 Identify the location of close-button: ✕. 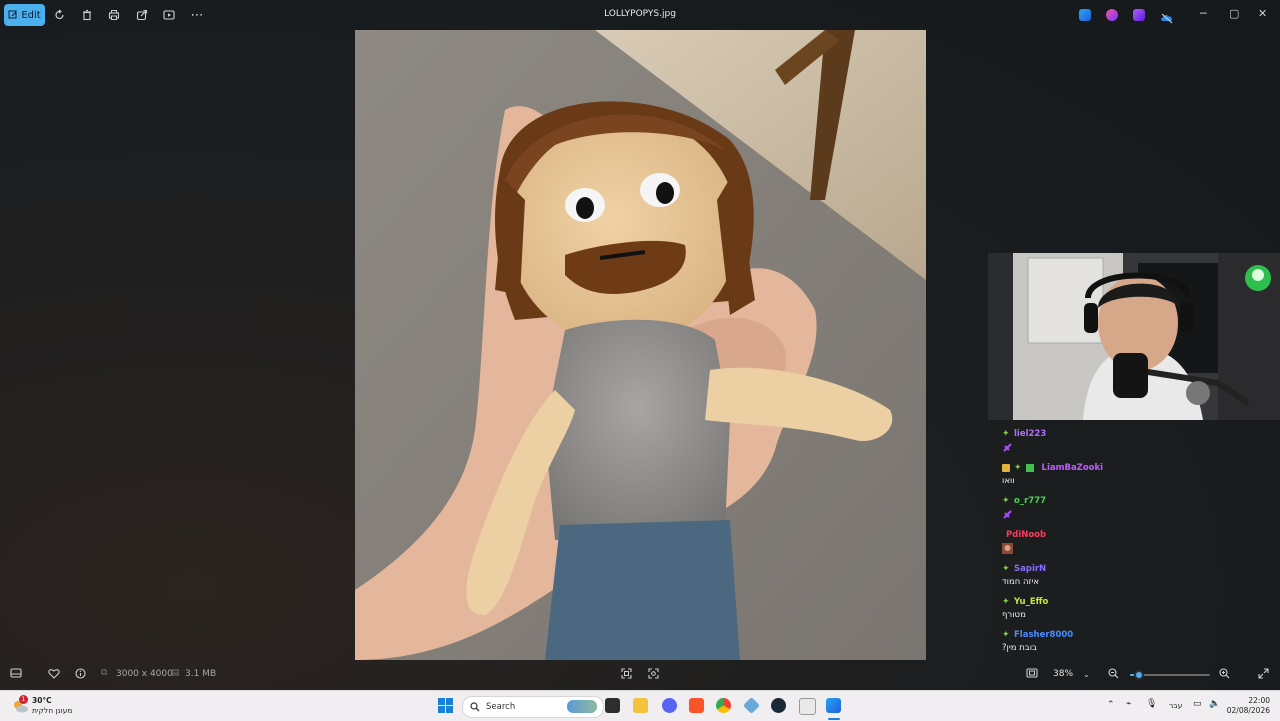
(1262, 13).